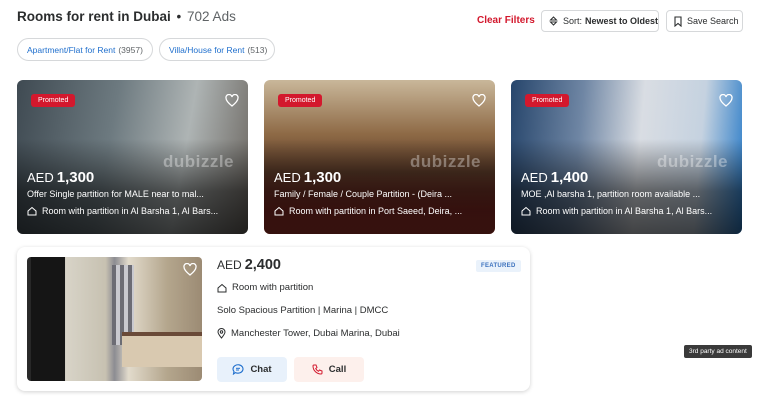 The image size is (768, 406). What do you see at coordinates (48, 319) in the screenshot?
I see `image-wardrobe-shape` at bounding box center [48, 319].